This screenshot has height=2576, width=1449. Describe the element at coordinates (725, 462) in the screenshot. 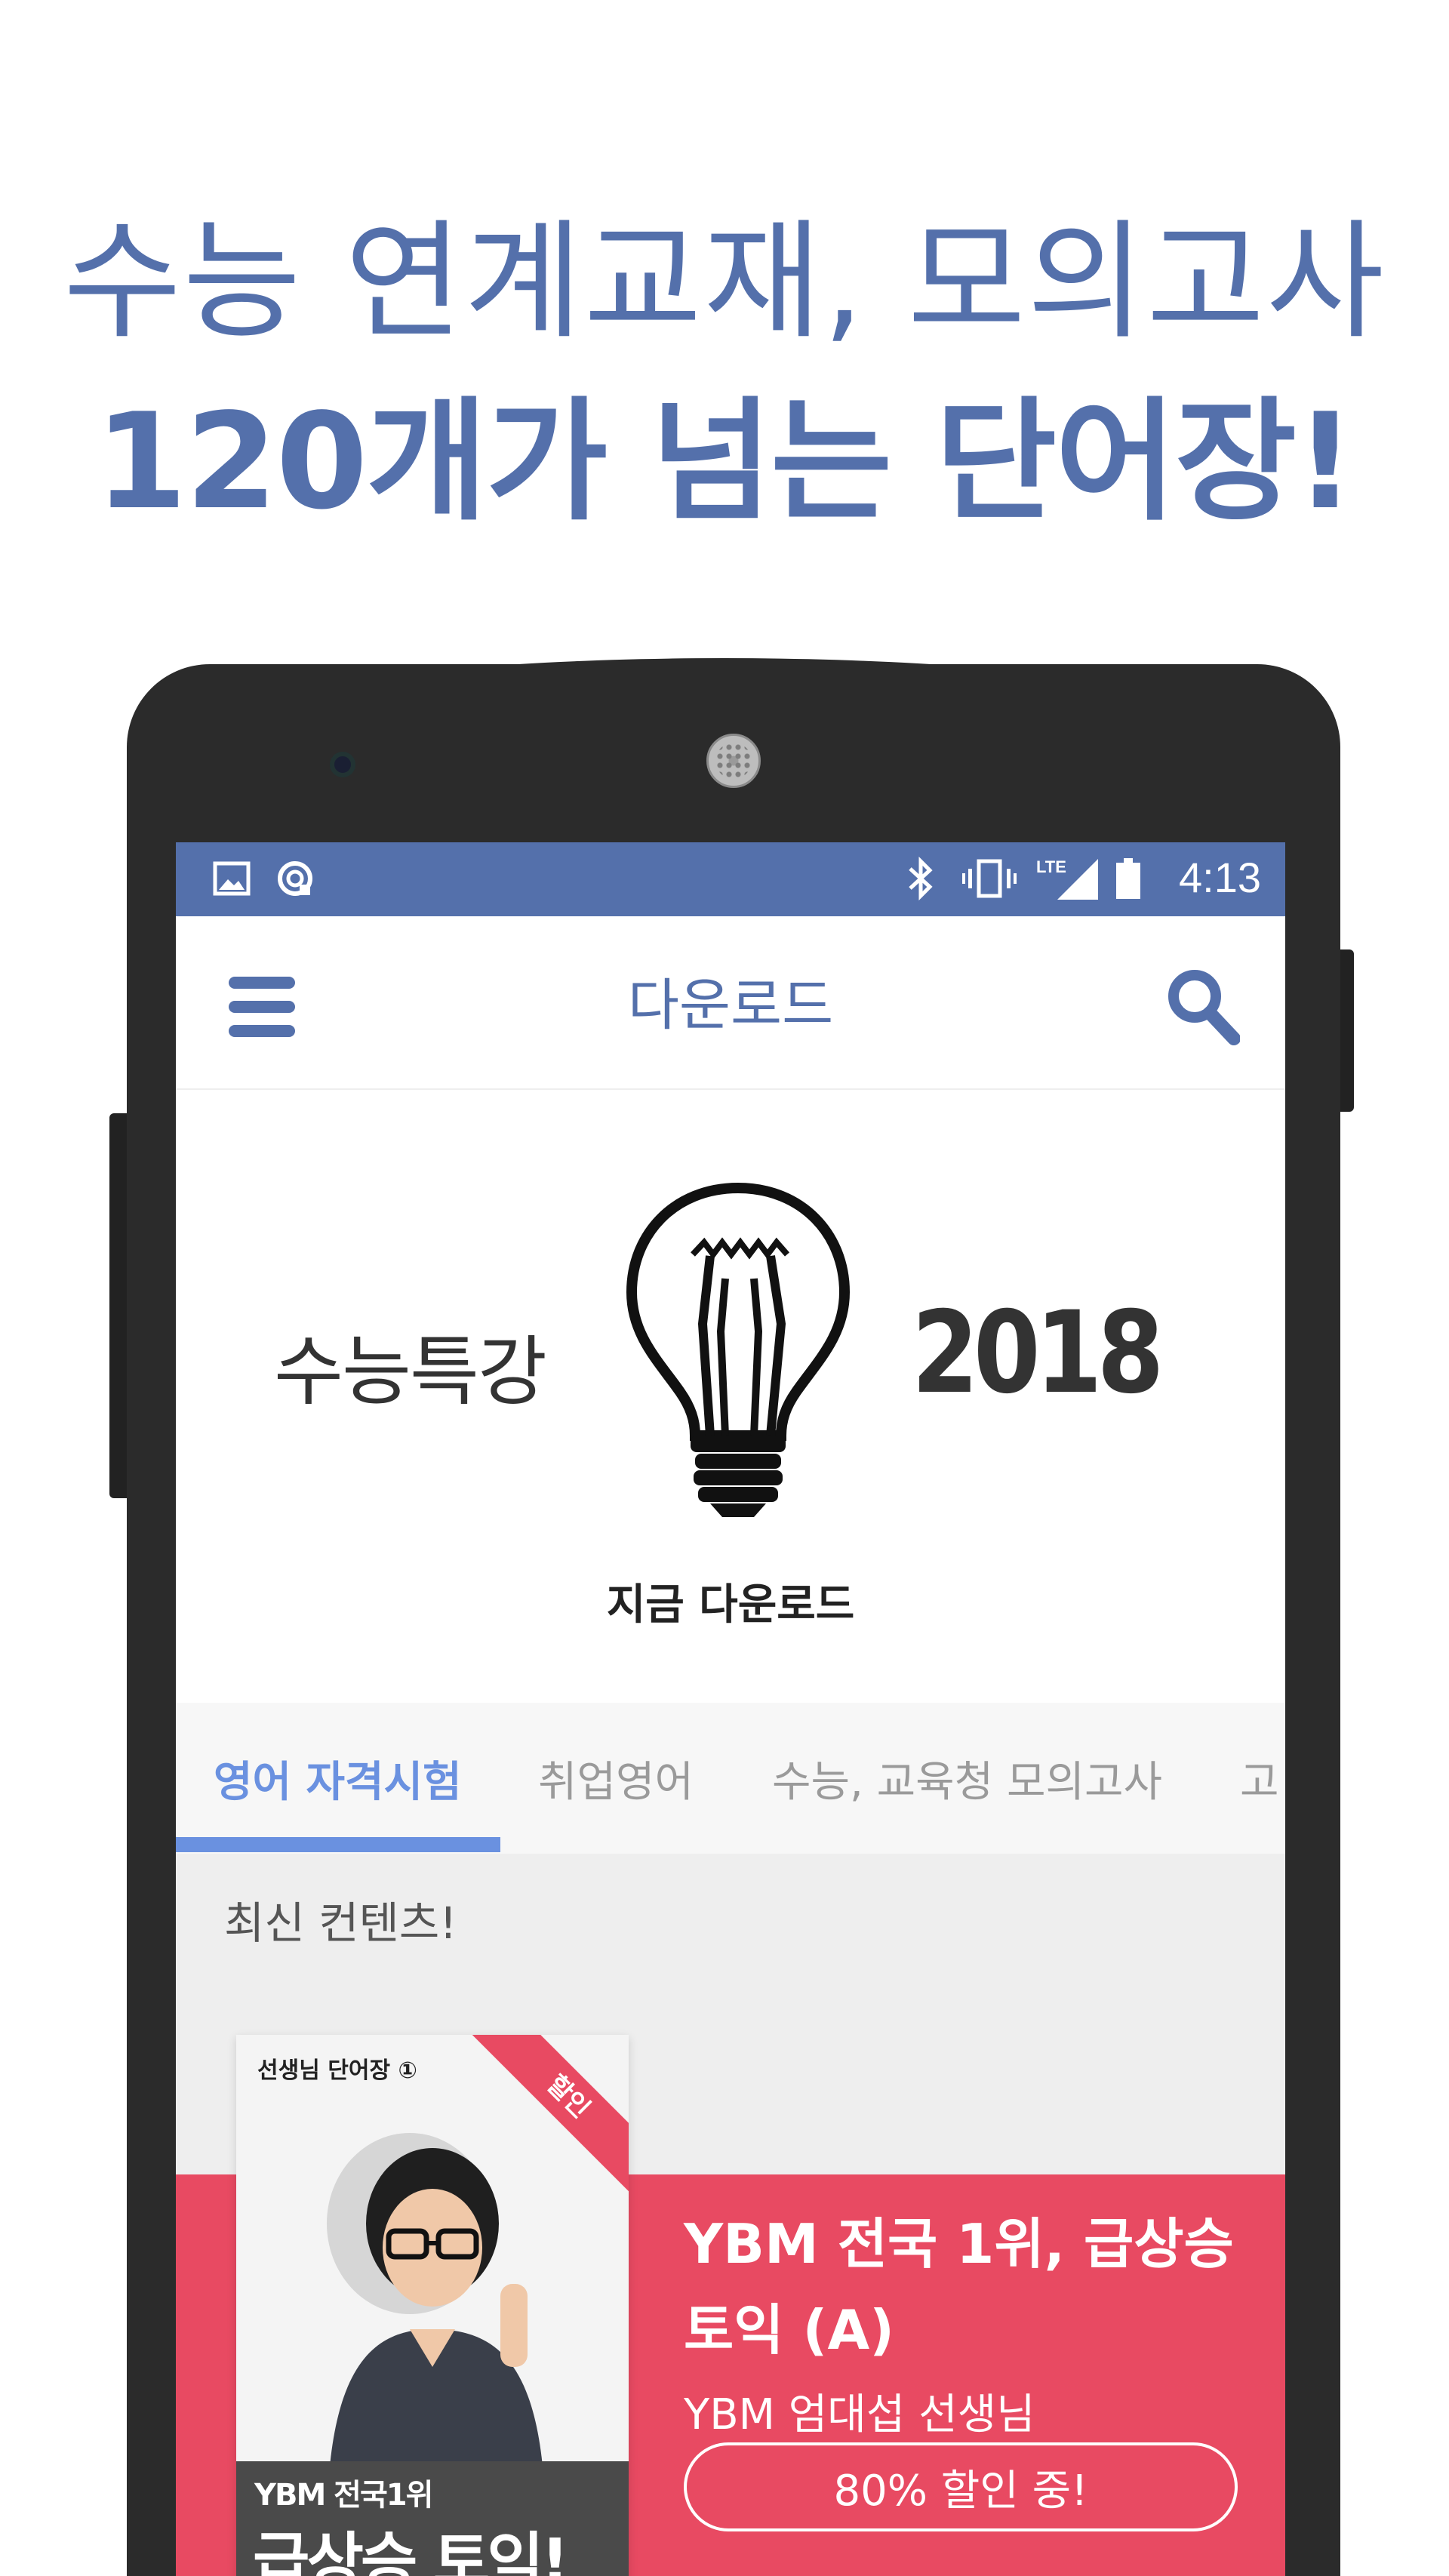

I see `headline-line-2: 120개가 넘는 단어장!` at that location.